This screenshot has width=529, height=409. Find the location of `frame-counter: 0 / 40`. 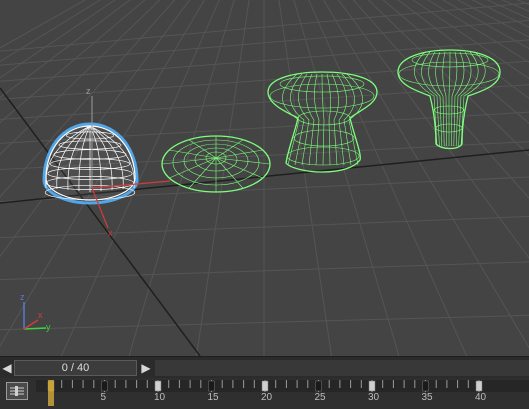

frame-counter: 0 / 40 is located at coordinates (75, 368).